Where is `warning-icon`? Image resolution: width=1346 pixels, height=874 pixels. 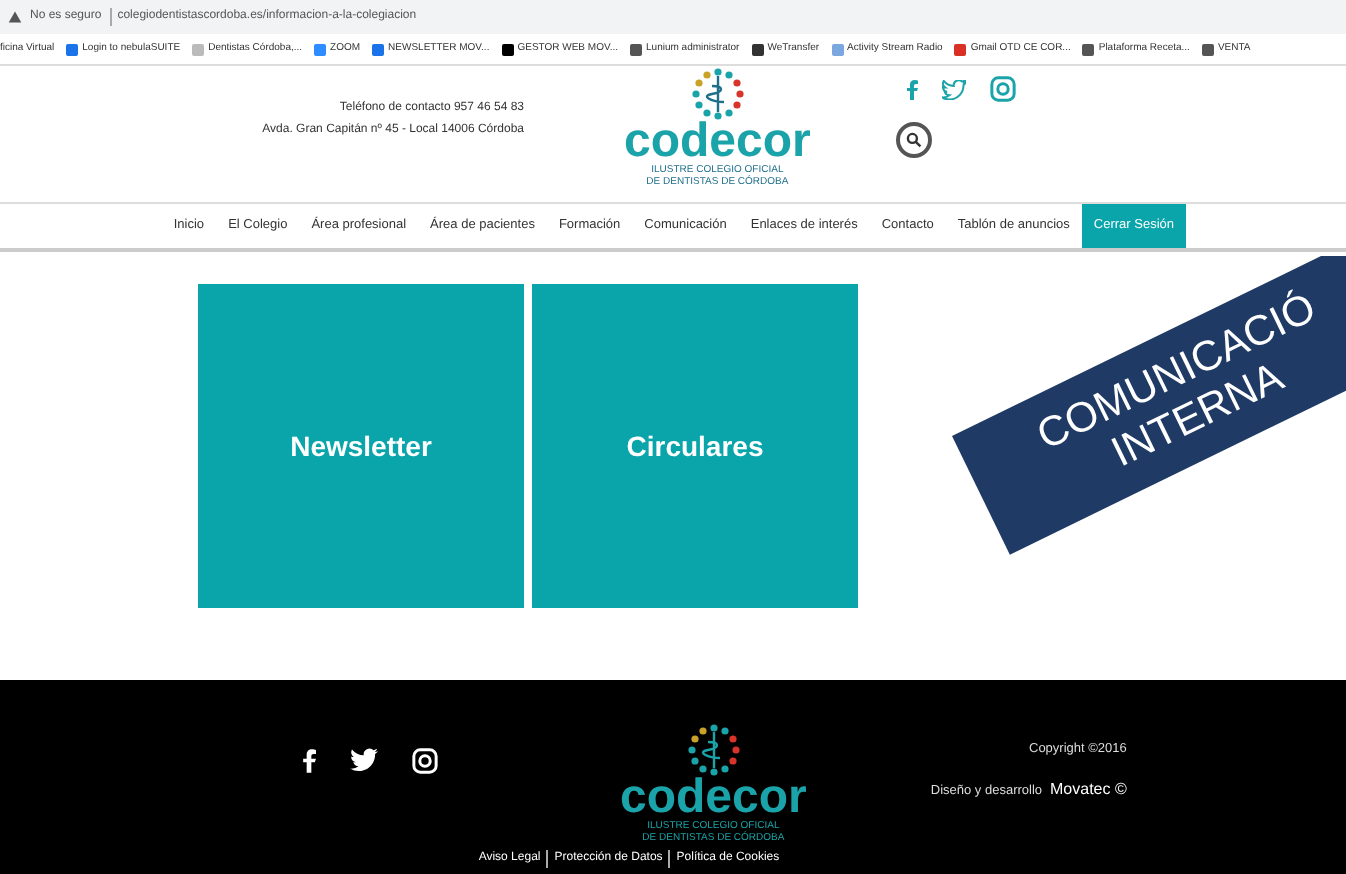
warning-icon is located at coordinates (15, 17).